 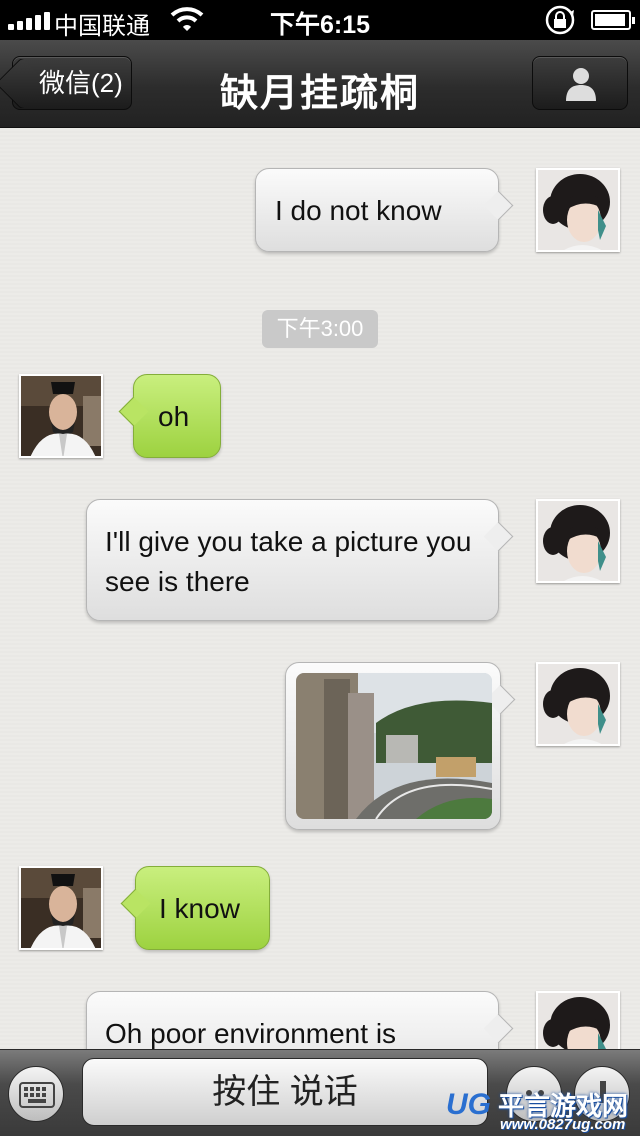 I want to click on back-button-label: 微信(2), so click(x=81, y=83).